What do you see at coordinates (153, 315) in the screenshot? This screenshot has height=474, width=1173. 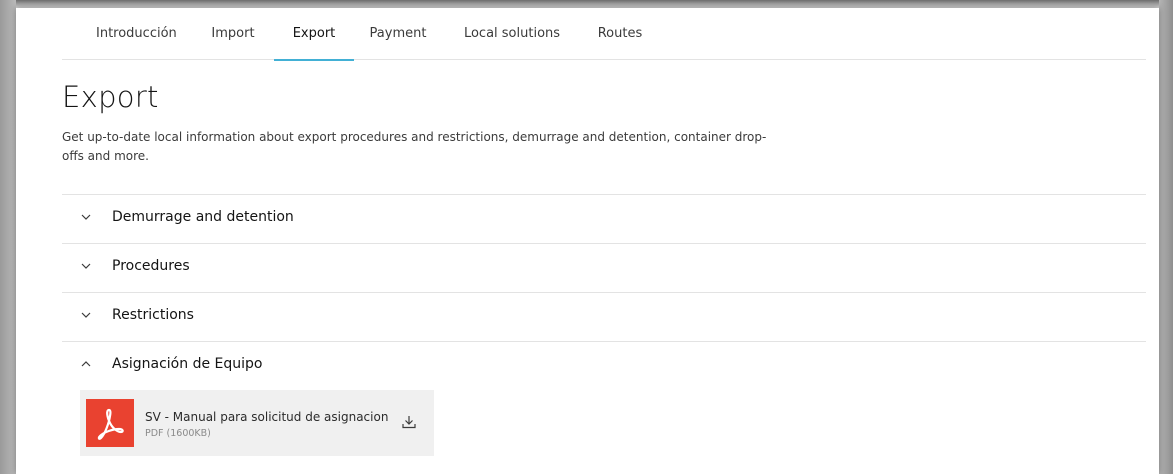 I see `accordion-label: Restrictions` at bounding box center [153, 315].